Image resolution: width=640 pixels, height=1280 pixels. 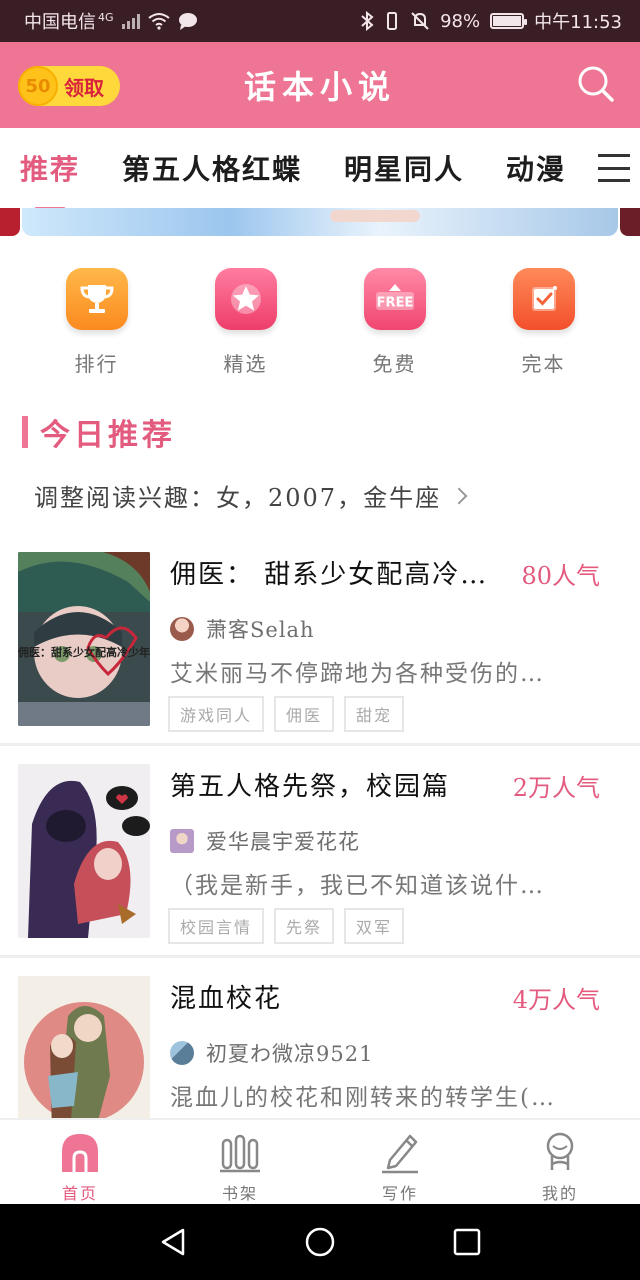 I want to click on section-accent-bar, so click(x=25, y=432).